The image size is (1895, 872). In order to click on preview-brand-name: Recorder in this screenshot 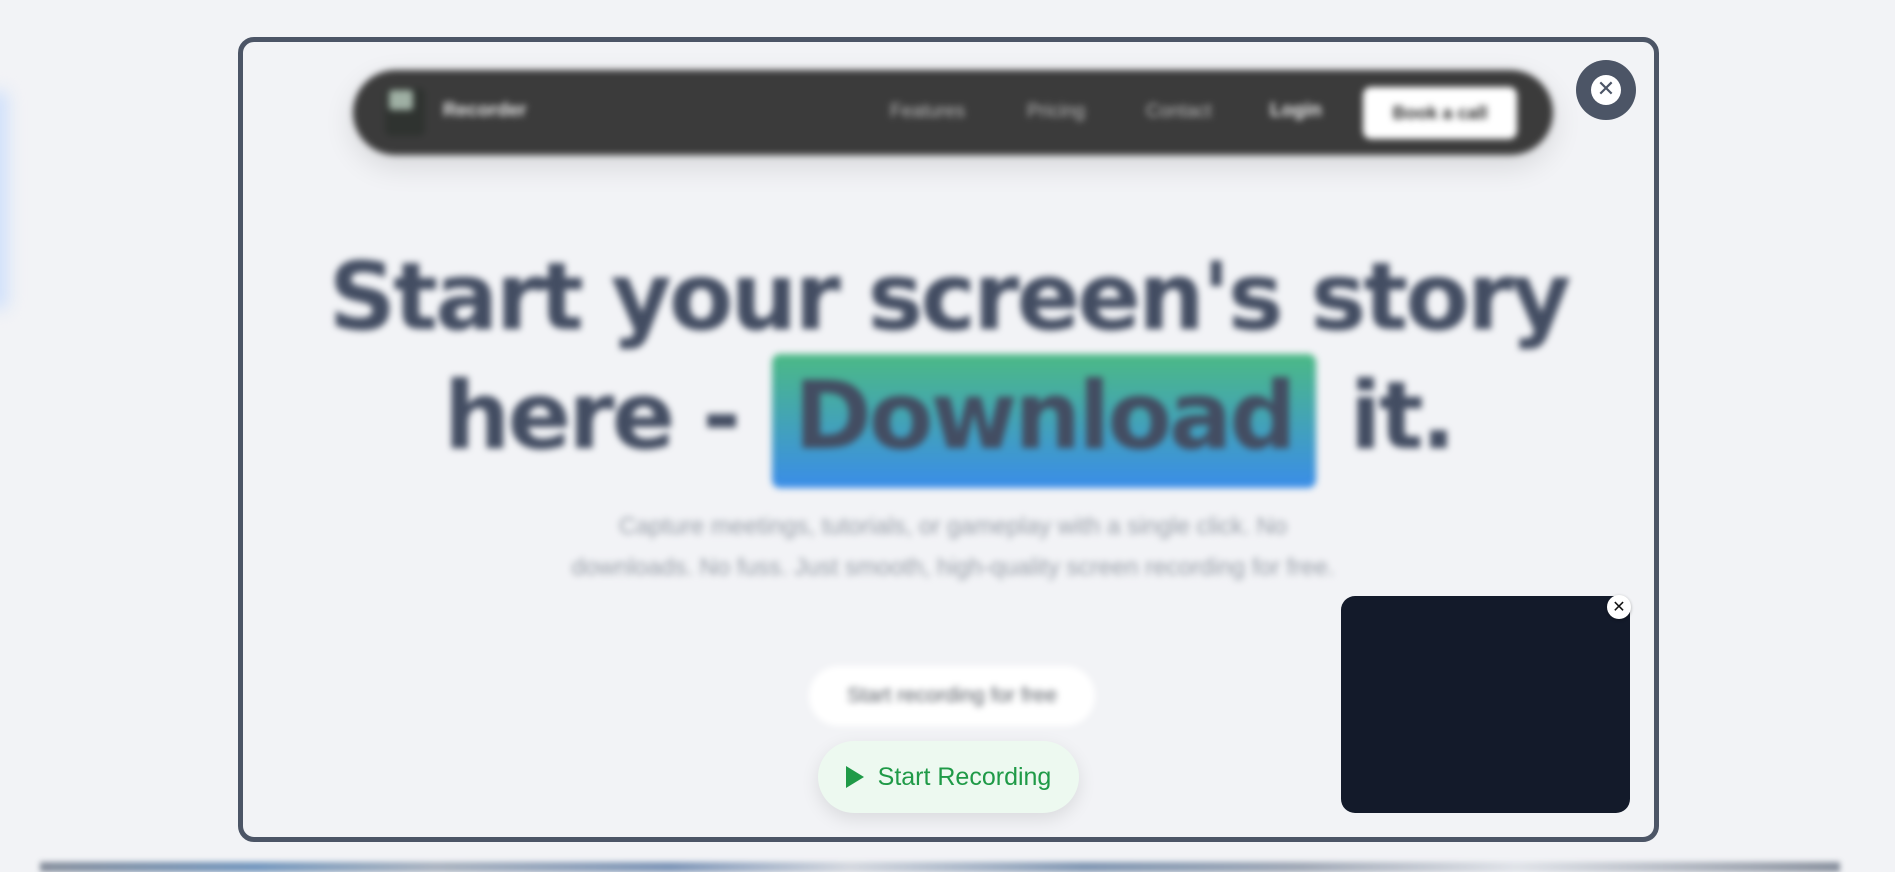, I will do `click(485, 110)`.